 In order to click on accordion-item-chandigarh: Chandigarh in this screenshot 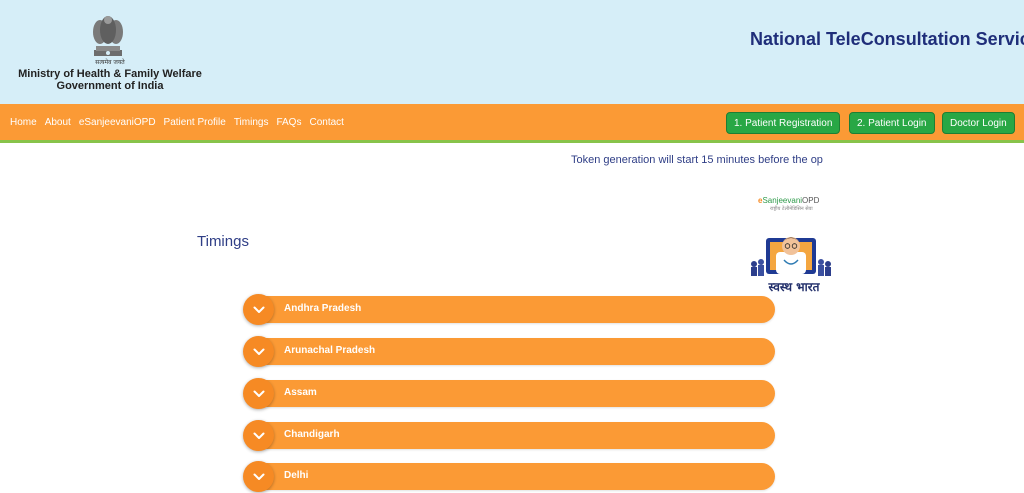, I will do `click(509, 435)`.